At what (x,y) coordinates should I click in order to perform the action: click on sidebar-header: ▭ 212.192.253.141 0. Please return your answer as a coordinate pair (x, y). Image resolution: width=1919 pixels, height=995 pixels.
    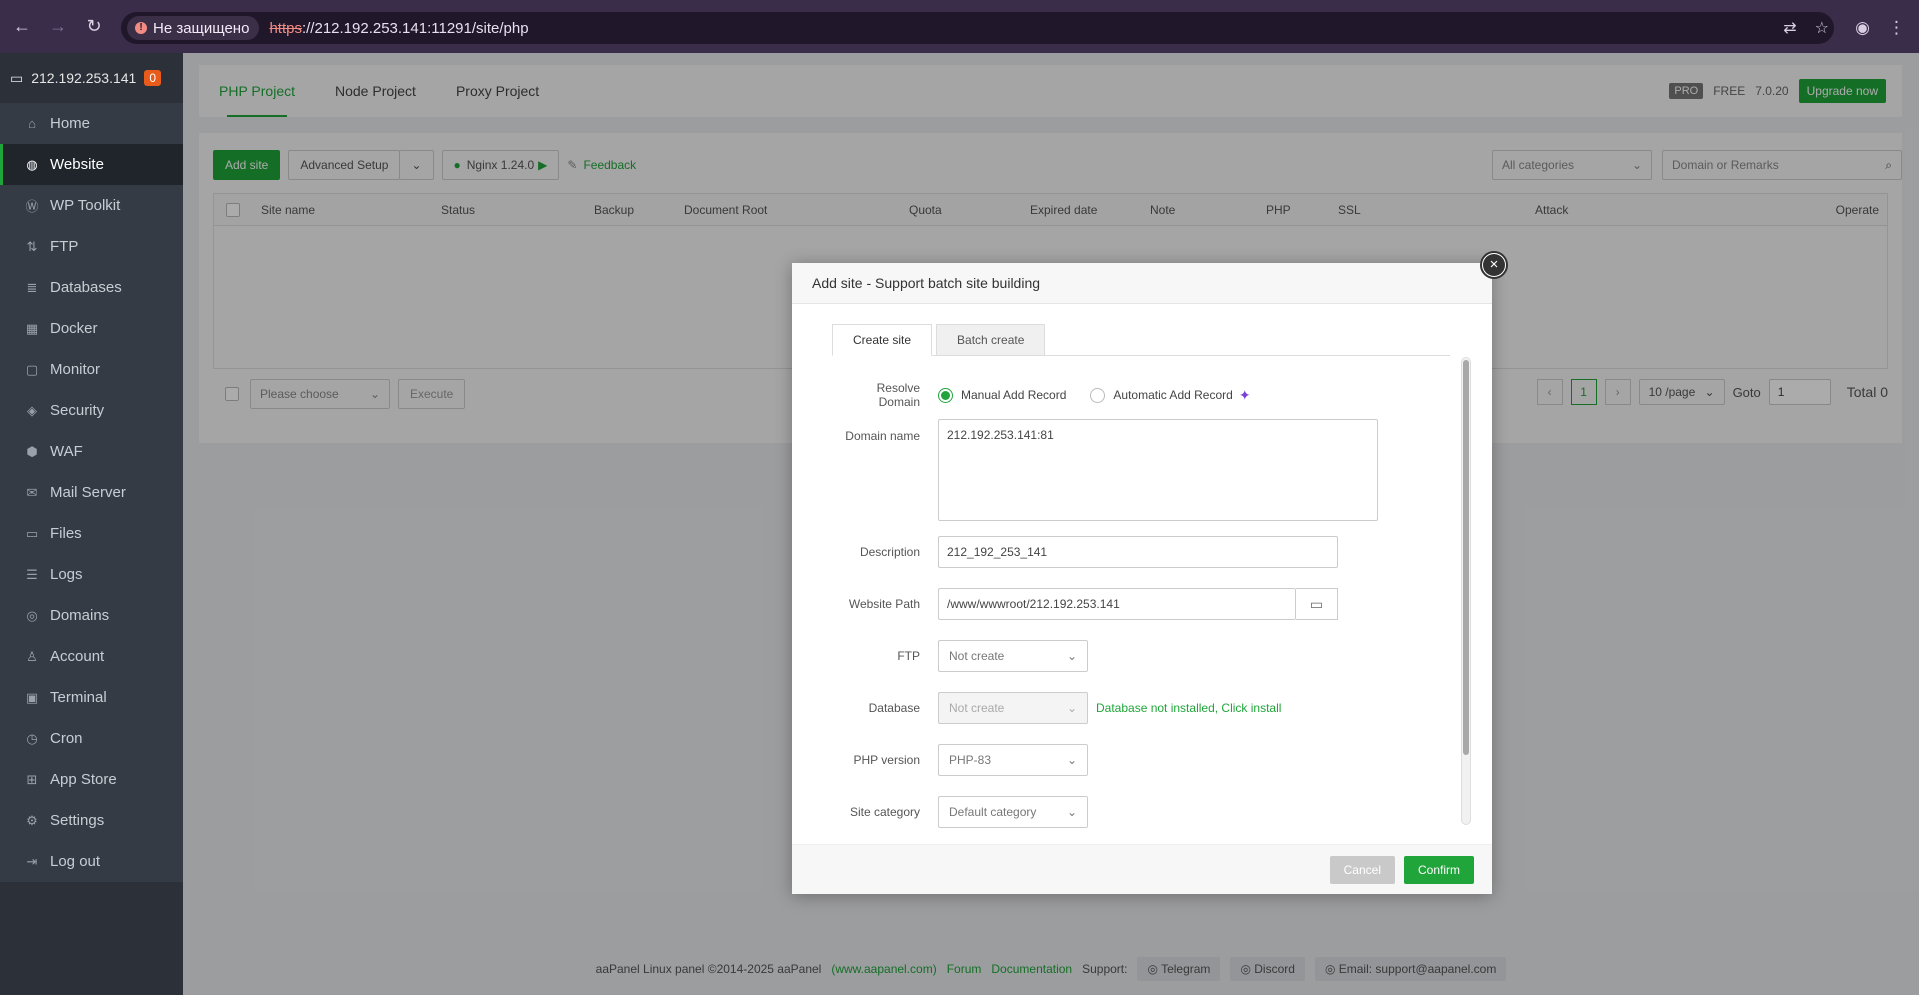
    Looking at the image, I should click on (91, 78).